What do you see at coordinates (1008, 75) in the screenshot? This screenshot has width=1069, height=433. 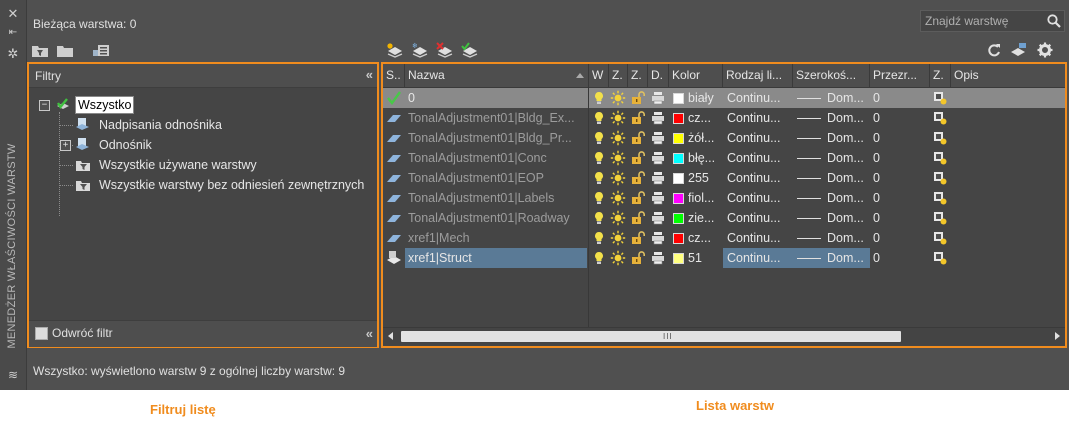 I see `column-description: Opis` at bounding box center [1008, 75].